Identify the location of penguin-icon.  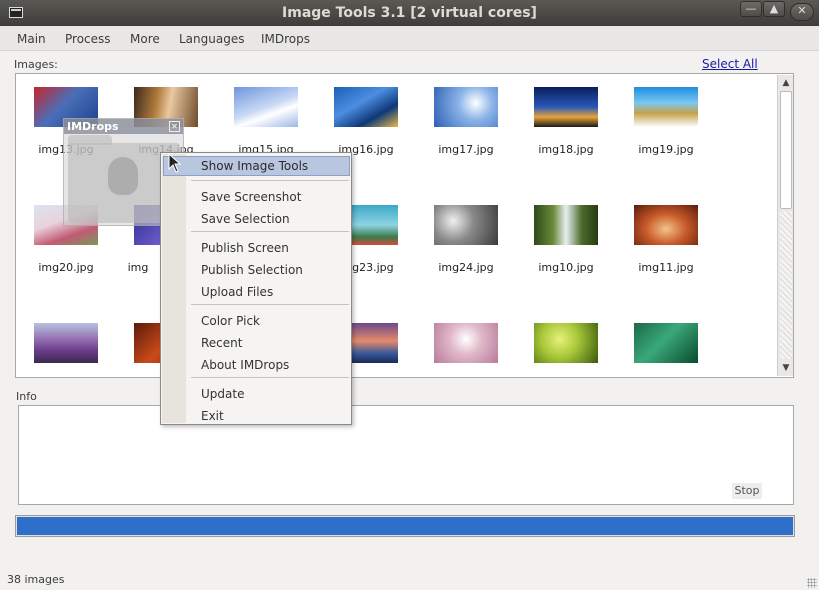
(123, 176).